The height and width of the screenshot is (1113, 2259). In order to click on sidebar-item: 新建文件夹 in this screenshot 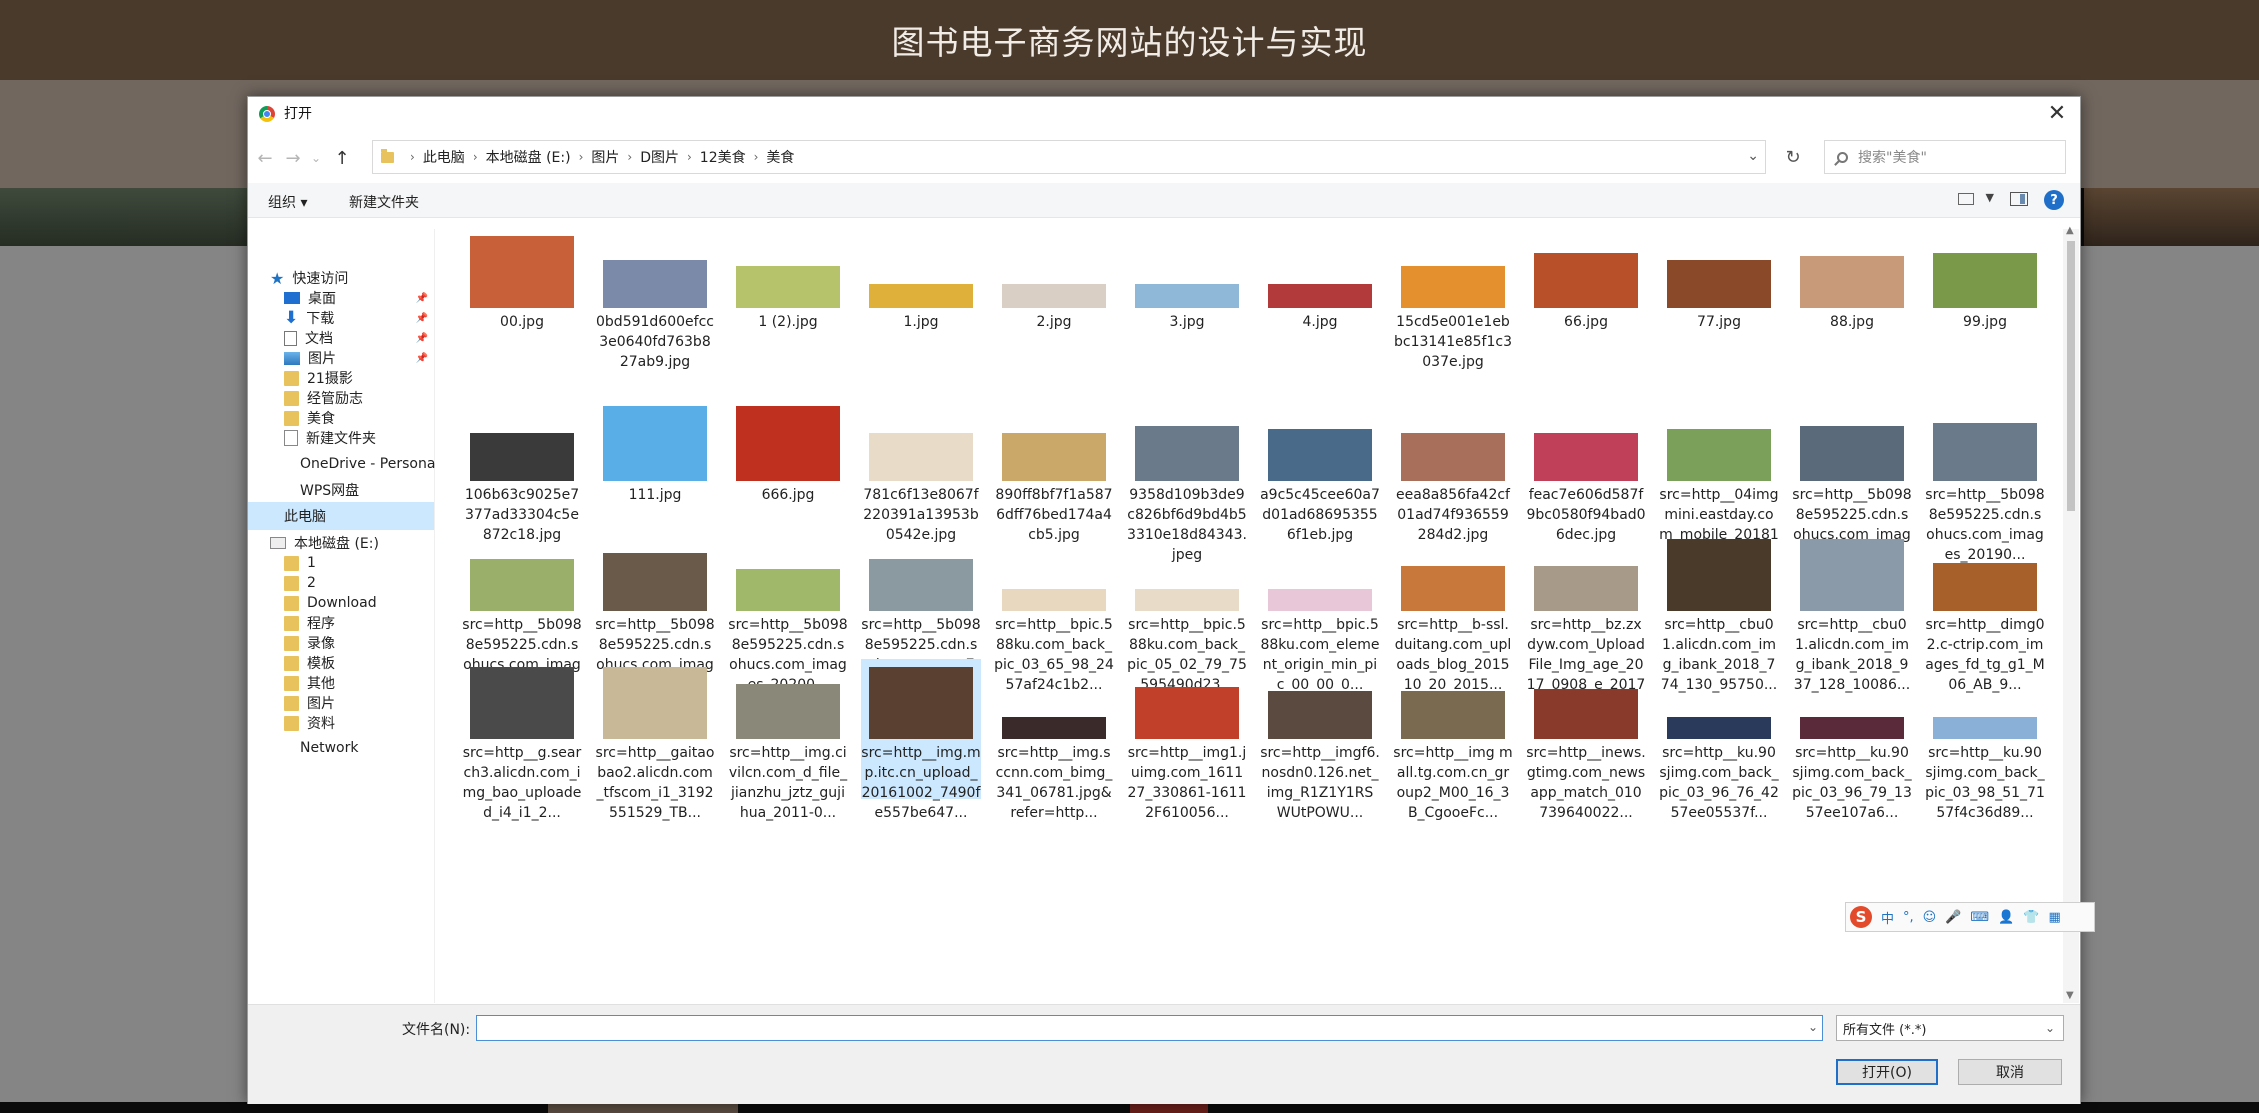, I will do `click(341, 438)`.